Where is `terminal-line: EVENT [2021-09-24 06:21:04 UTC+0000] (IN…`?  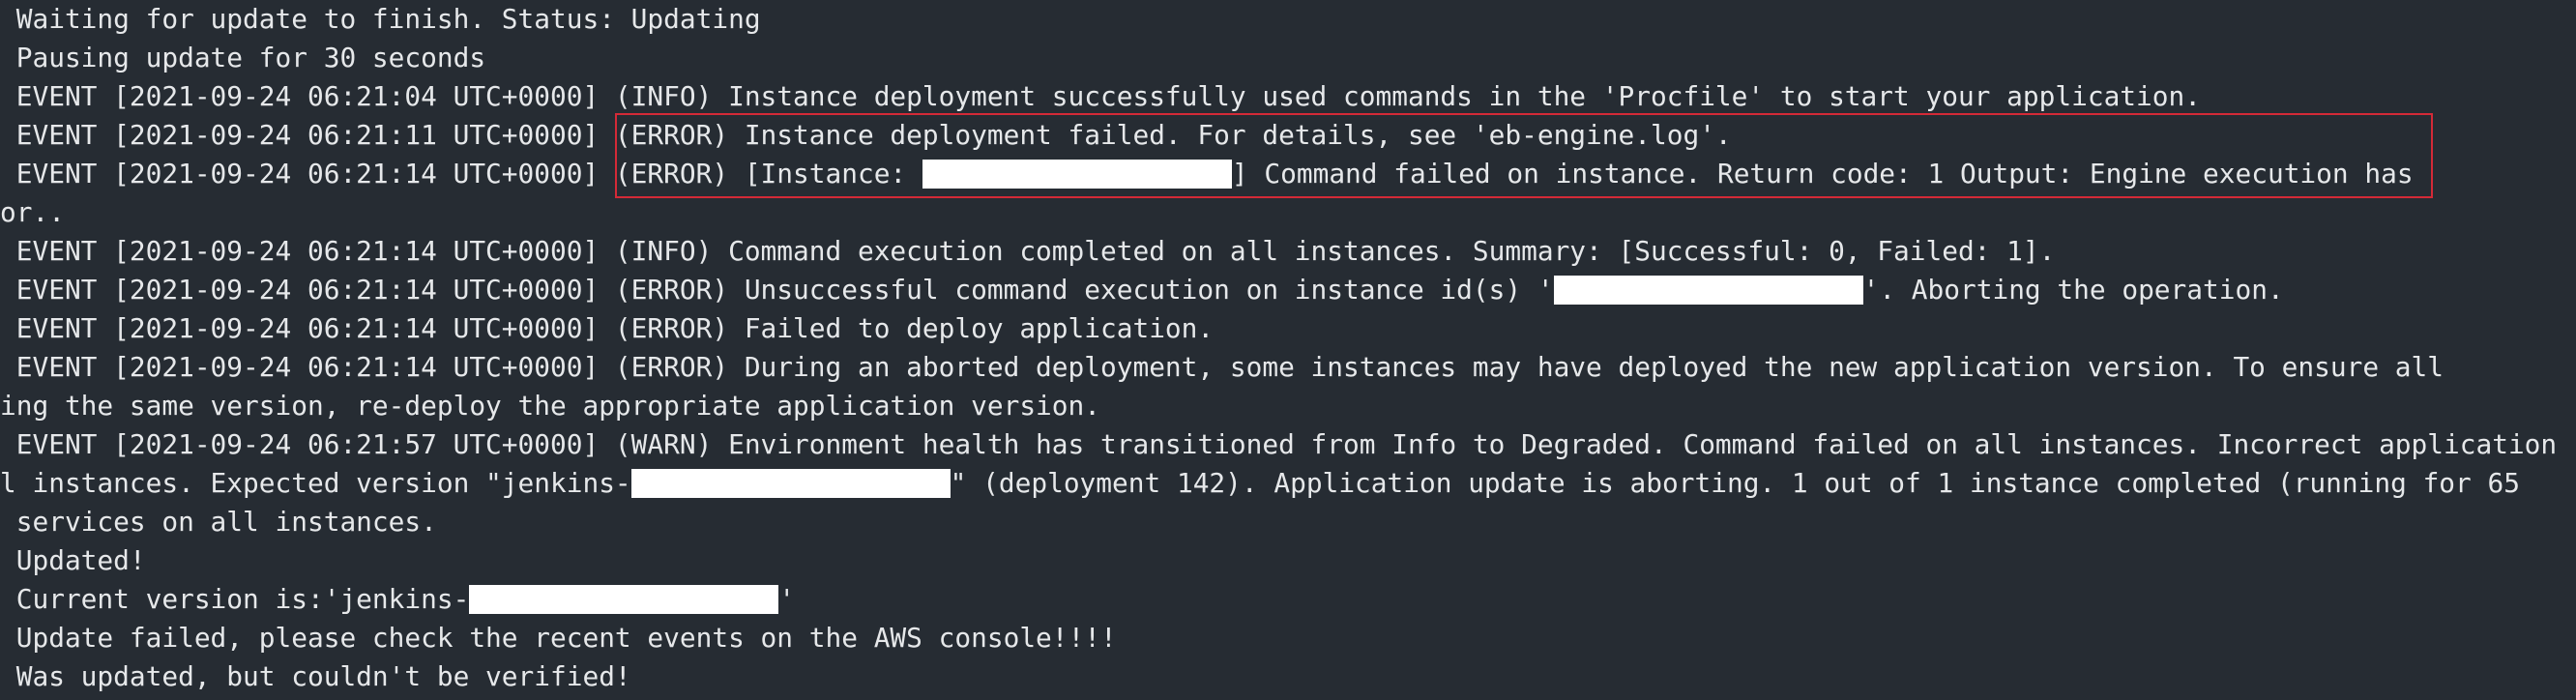
terminal-line: EVENT [2021-09-24 06:21:04 UTC+0000] (IN… is located at coordinates (1100, 96).